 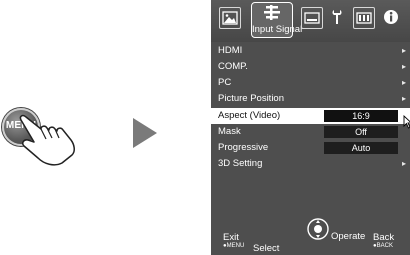 I want to click on back-hint: Back, so click(x=384, y=237).